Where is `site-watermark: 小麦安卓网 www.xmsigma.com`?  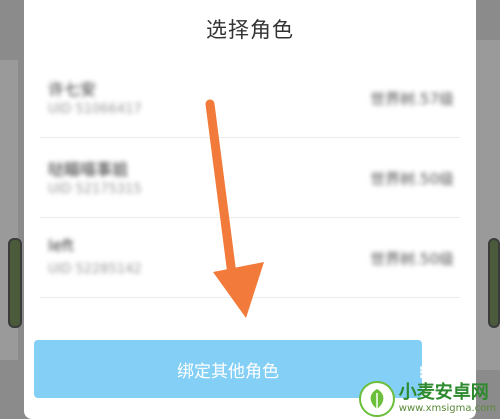
site-watermark: 小麦安卓网 www.xmsigma.com is located at coordinates (427, 399).